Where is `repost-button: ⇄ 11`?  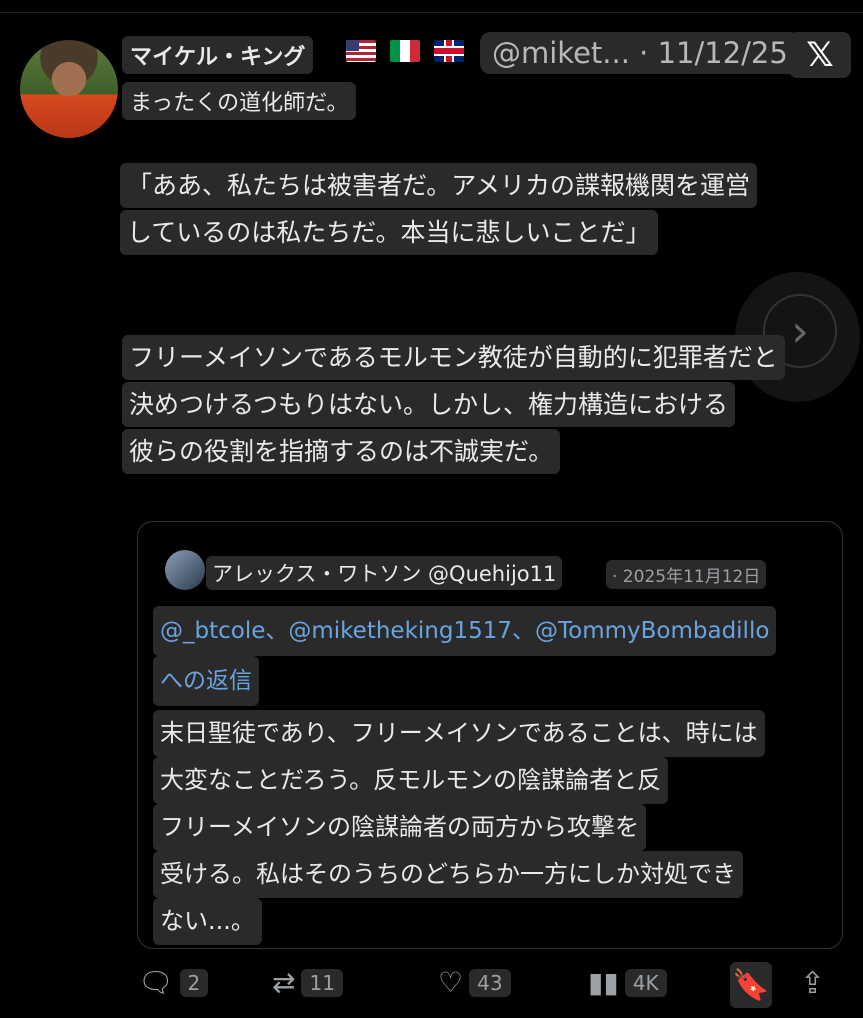
repost-button: ⇄ 11 is located at coordinates (307, 982).